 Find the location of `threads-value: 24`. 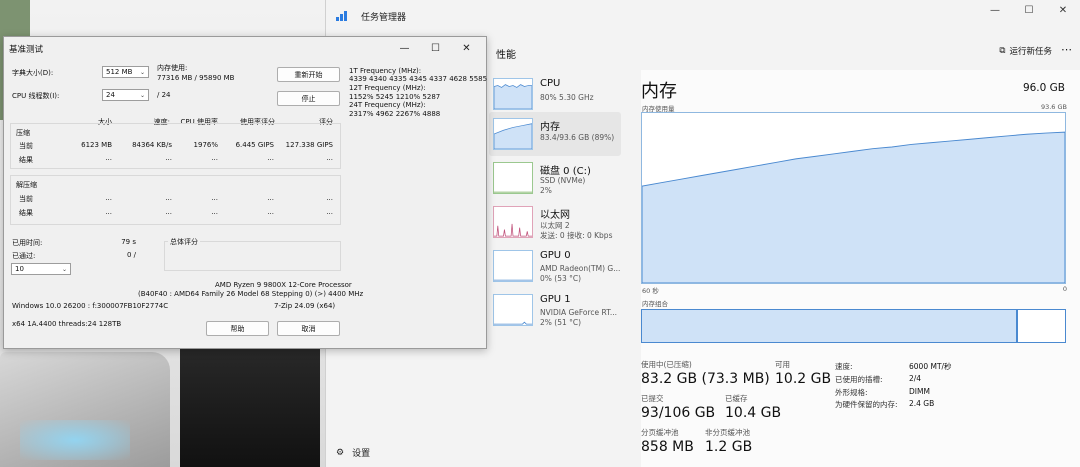

threads-value: 24 is located at coordinates (110, 95).